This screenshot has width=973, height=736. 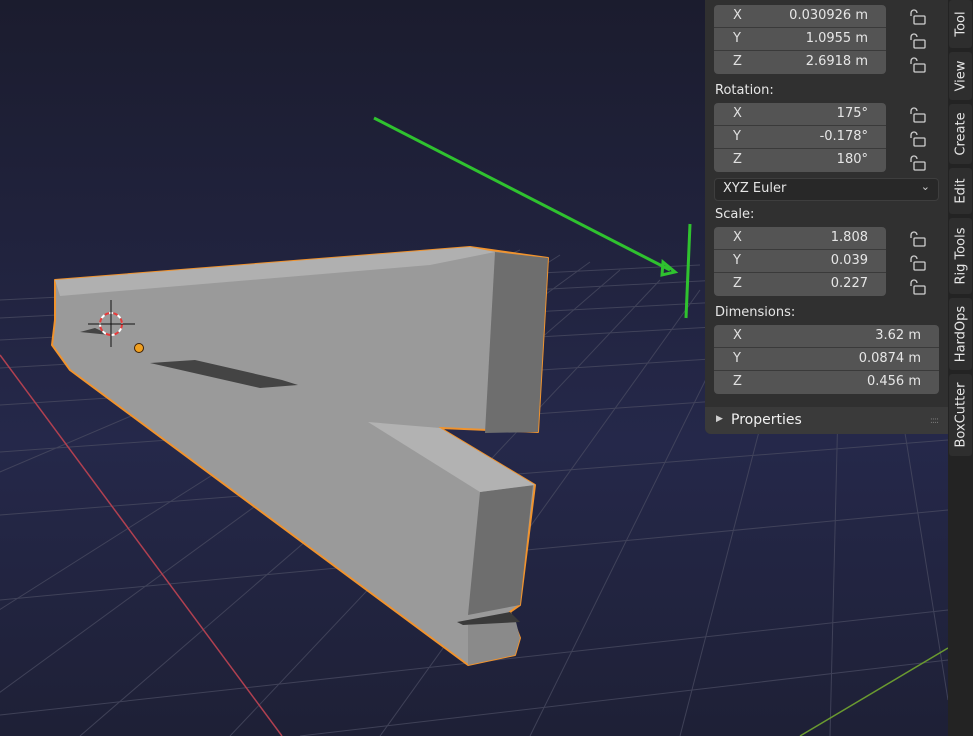 I want to click on tab-tool: Tool, so click(x=960, y=24).